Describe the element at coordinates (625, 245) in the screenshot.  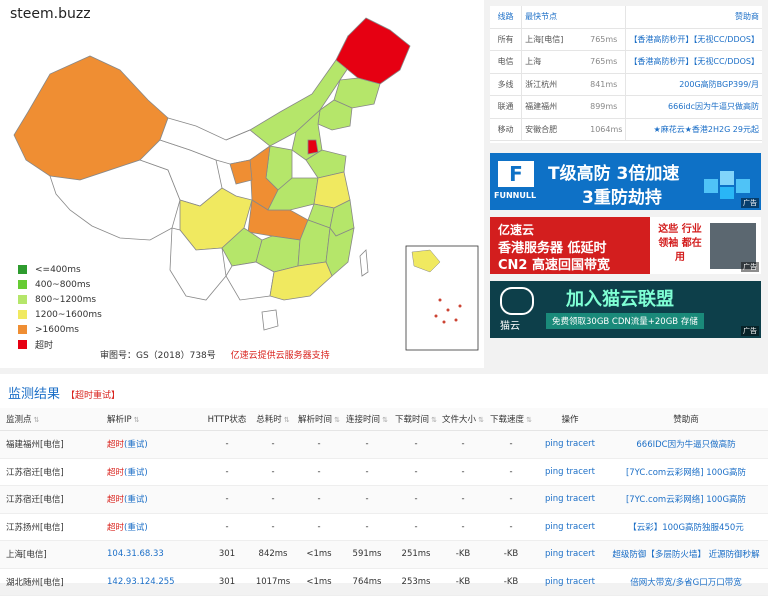
I see `ad-banner-yisu: 亿速云 香港服务器 低延时 CN2 高速回国带宽 这些 行业领袖 都在用 广告` at that location.